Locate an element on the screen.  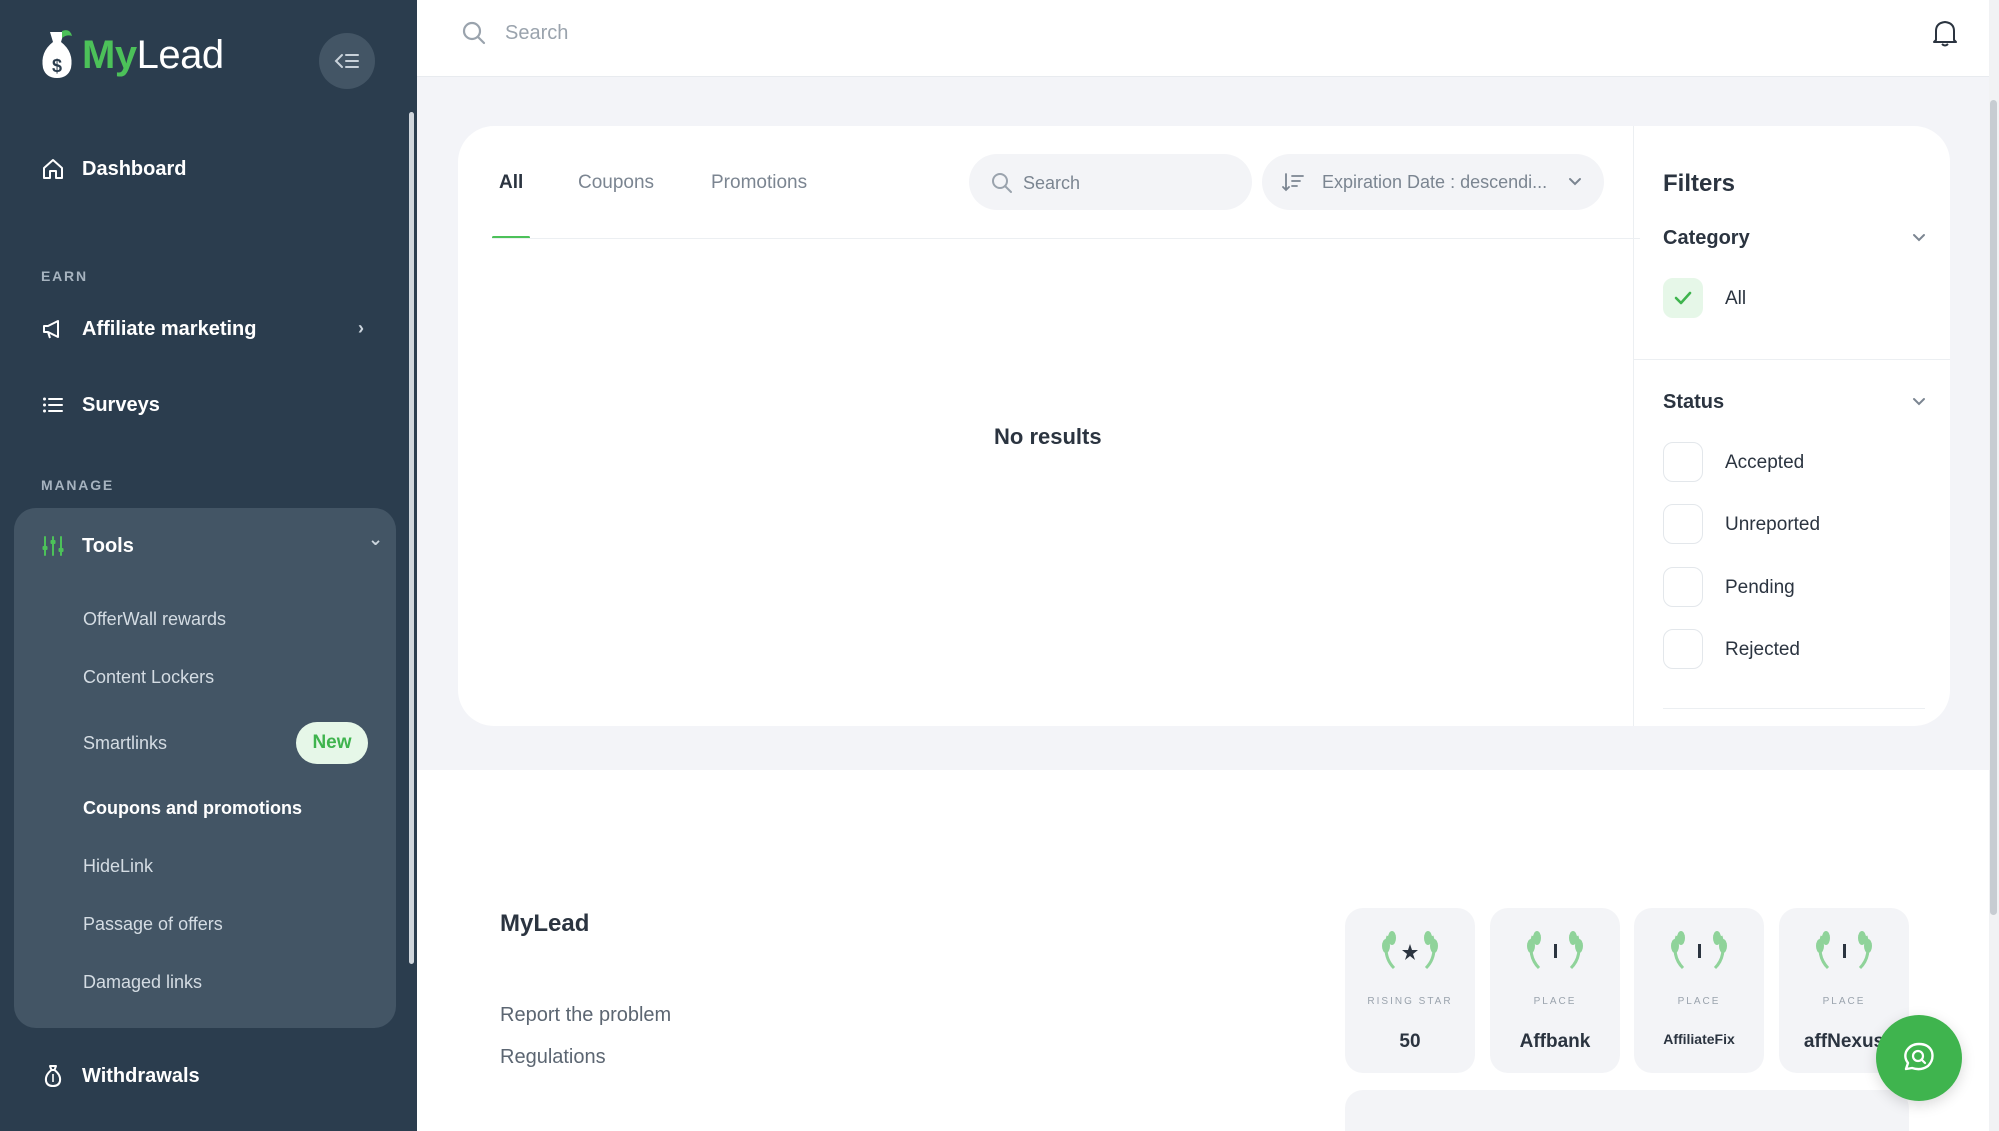
award-brand: AffiliateFix is located at coordinates (1699, 1039).